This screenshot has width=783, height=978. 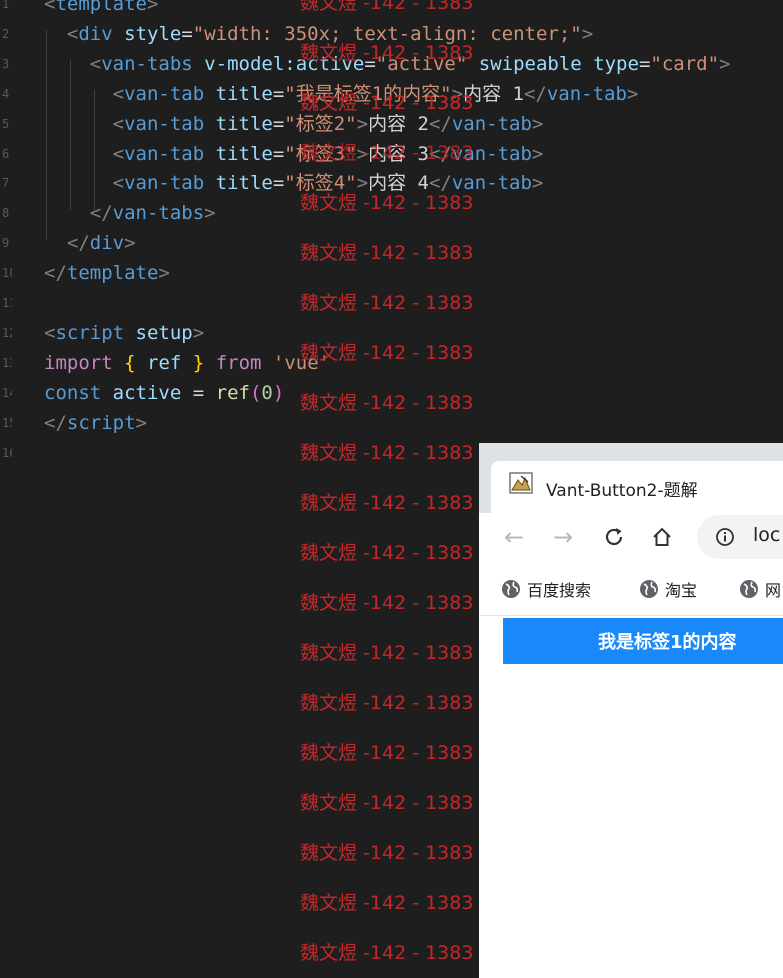 I want to click on code-line: <template>, so click(x=101, y=9).